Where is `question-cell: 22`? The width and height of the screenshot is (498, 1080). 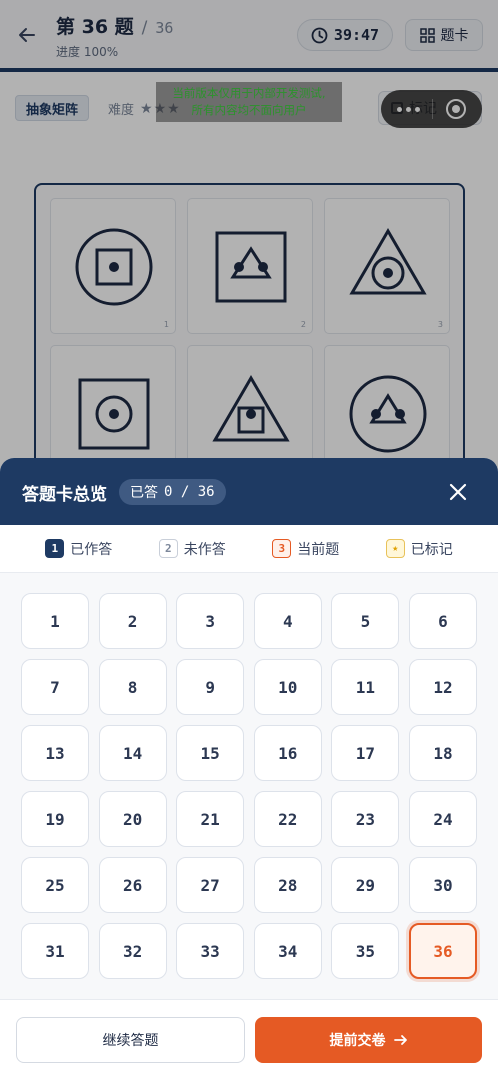
question-cell: 22 is located at coordinates (287, 819).